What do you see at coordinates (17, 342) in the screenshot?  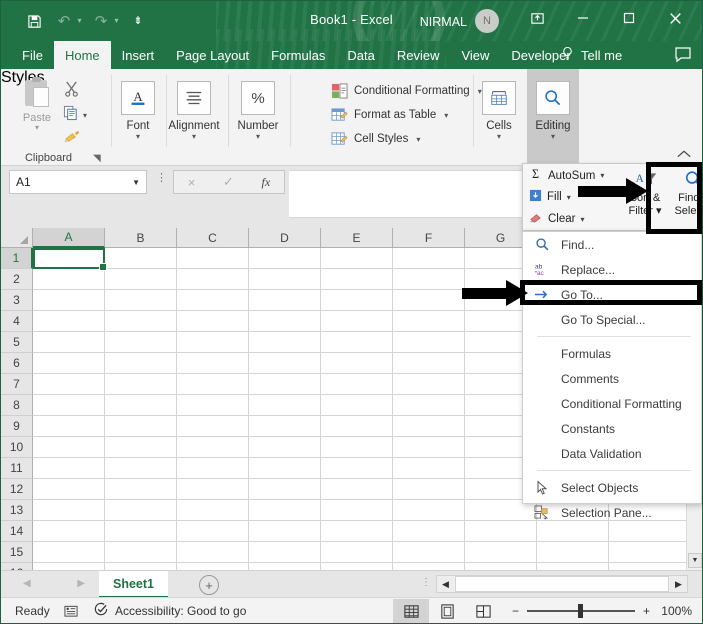 I see `row-header-5: 5` at bounding box center [17, 342].